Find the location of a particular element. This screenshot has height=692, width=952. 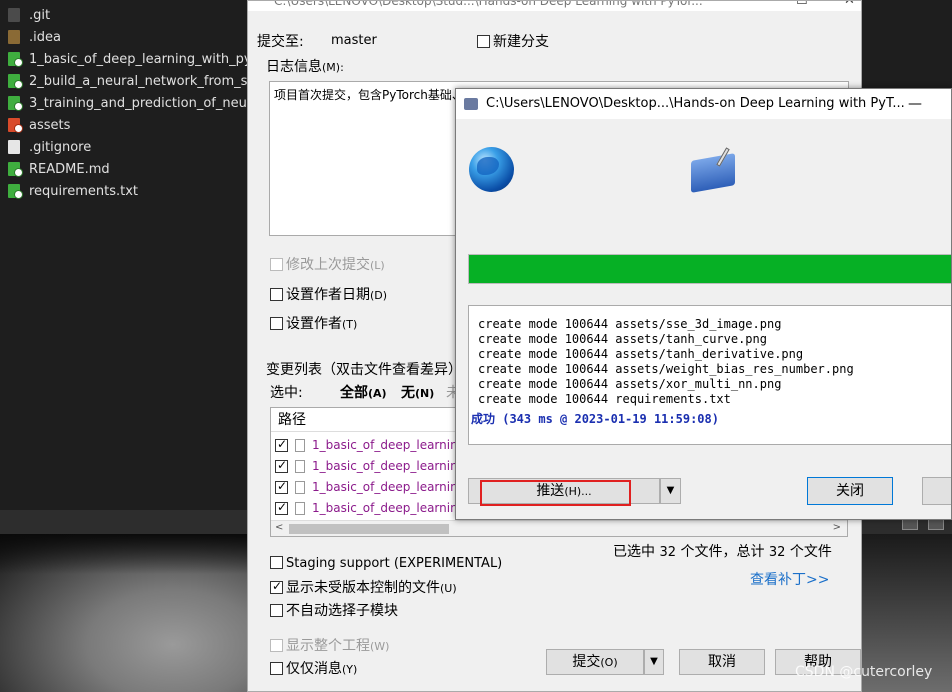

scroll-right-icon: > is located at coordinates (837, 527).